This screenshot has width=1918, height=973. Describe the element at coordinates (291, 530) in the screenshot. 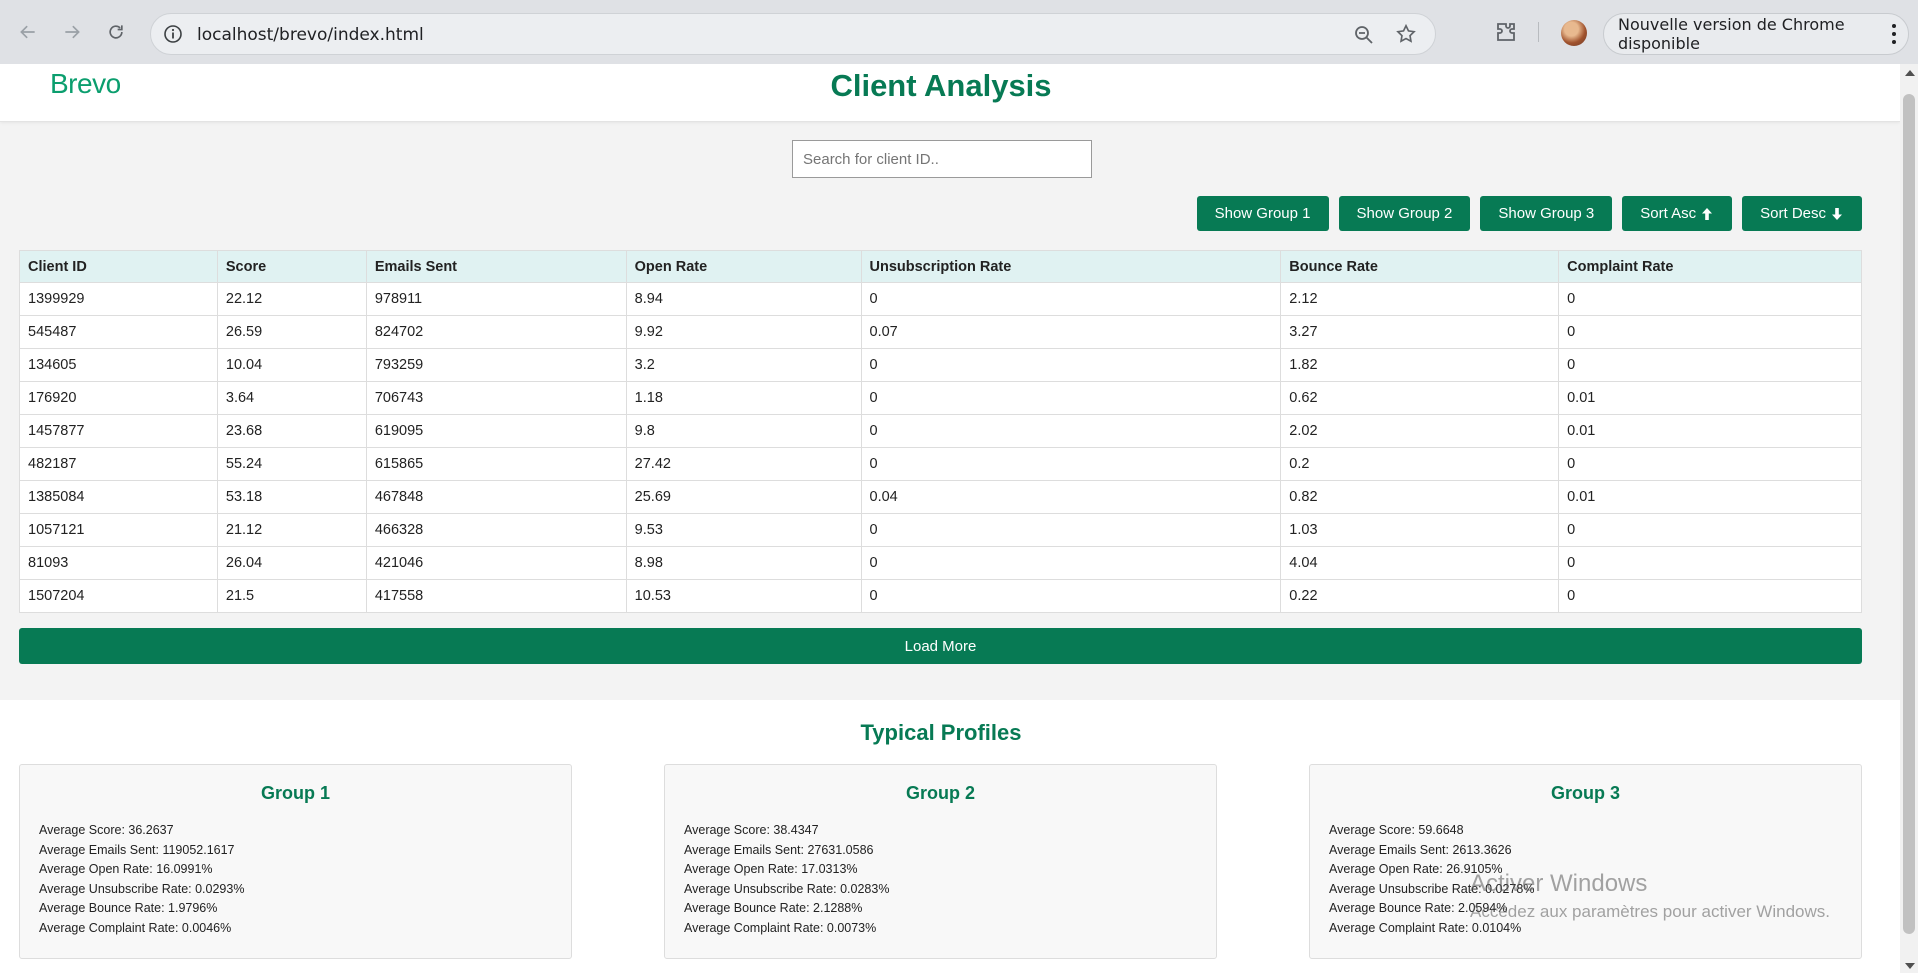

I see `table-cell: 21.12` at that location.